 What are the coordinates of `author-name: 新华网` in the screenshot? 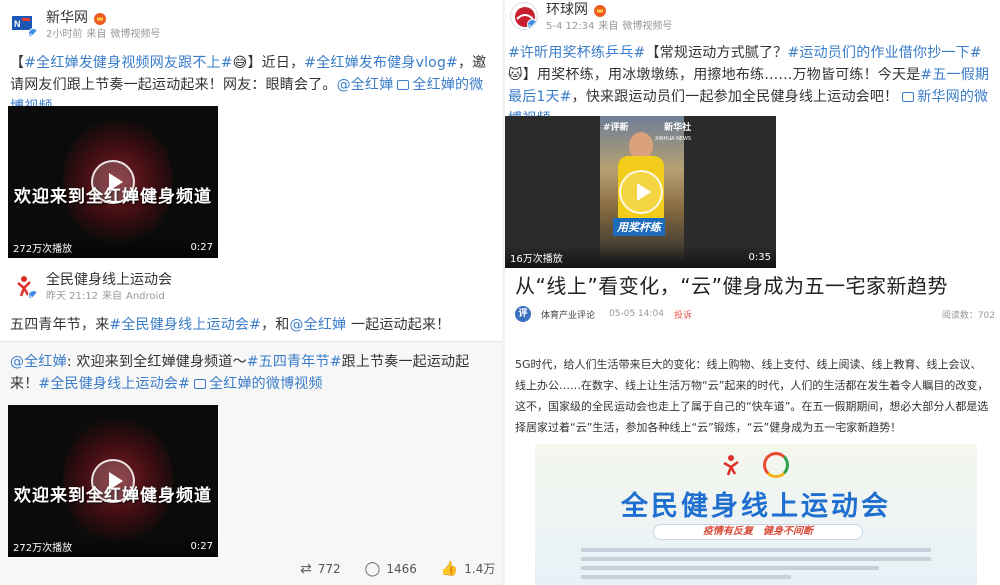 It's located at (67, 18).